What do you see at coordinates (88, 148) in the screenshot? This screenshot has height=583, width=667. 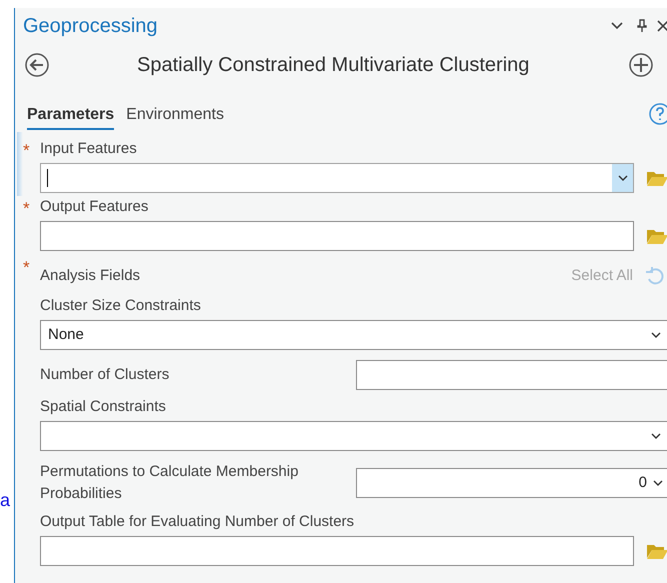 I see `parameter-label: Input Features` at bounding box center [88, 148].